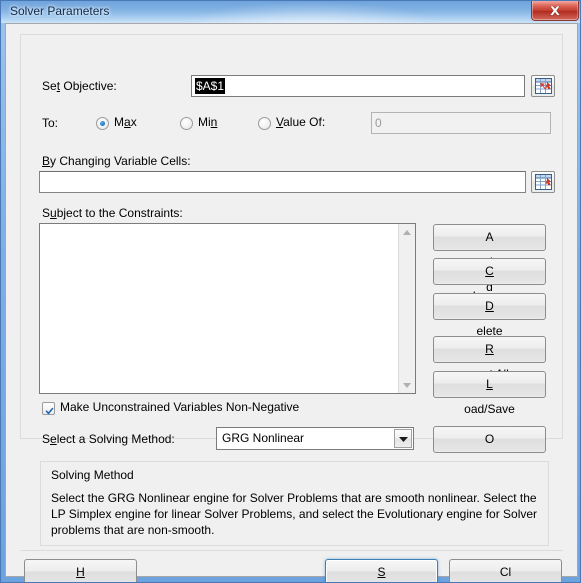 The width and height of the screenshot is (581, 583). What do you see at coordinates (186, 123) in the screenshot?
I see `radio-min-indicator` at bounding box center [186, 123].